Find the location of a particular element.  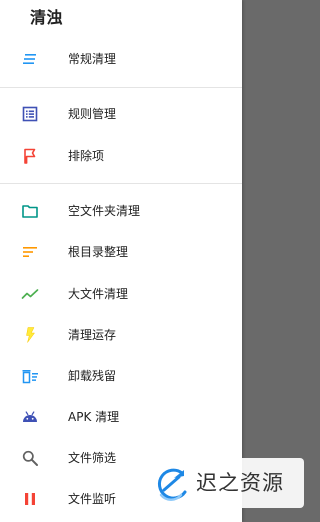

menu-item-uninstall-residue: 卸载残留 is located at coordinates (121, 376).